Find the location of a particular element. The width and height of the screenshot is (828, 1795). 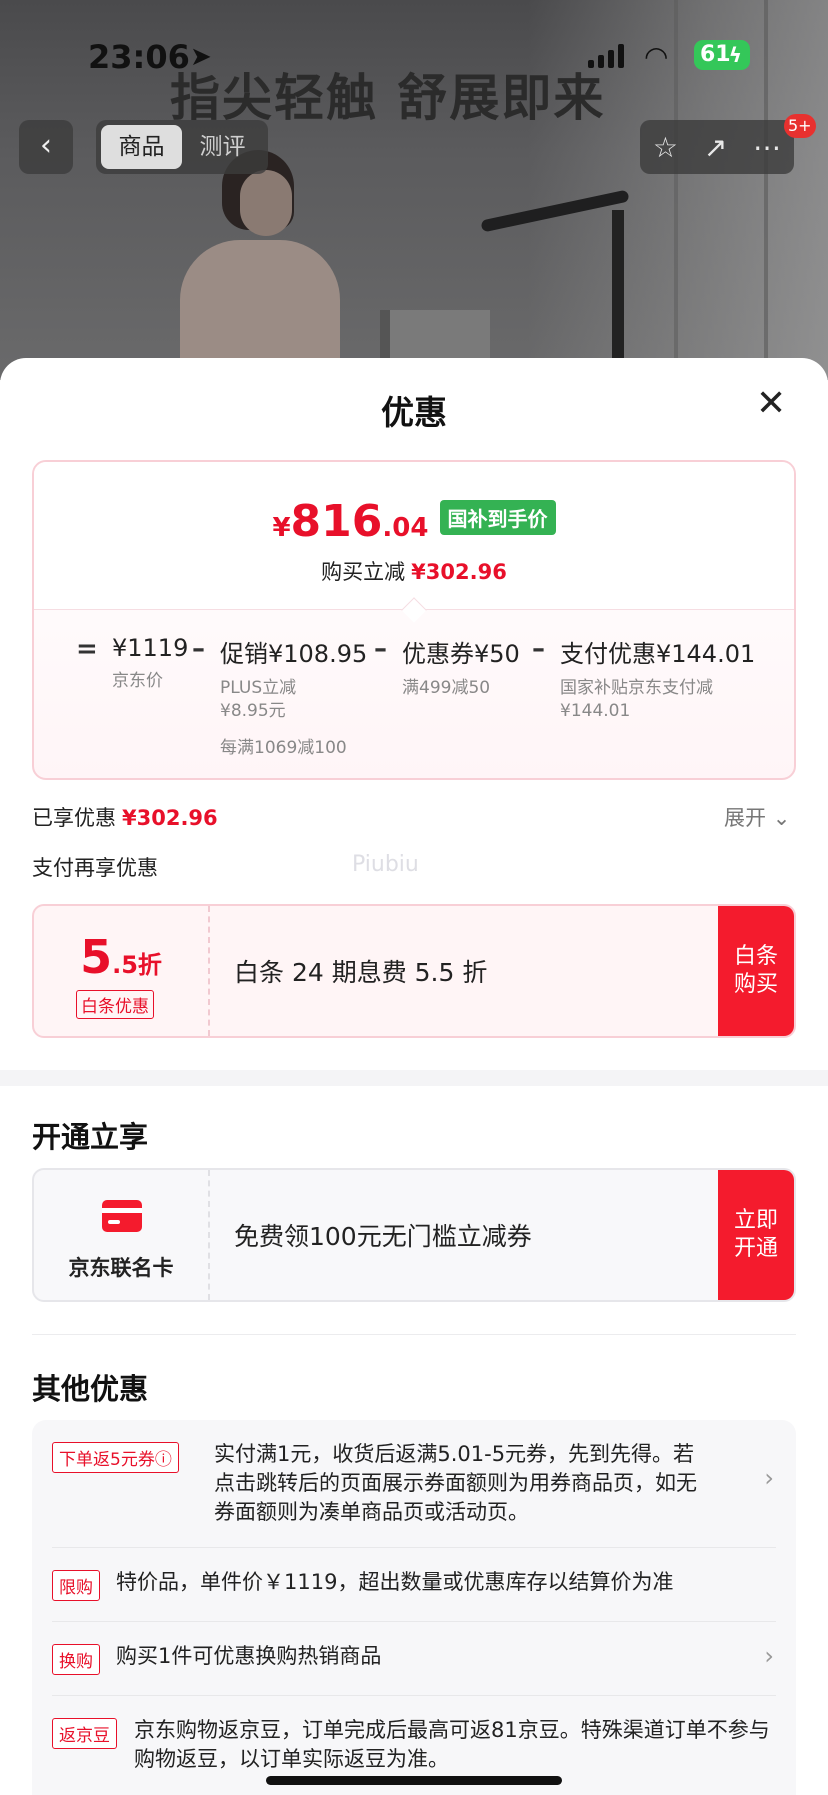

favorite-star-icon: ☆ is located at coordinates (665, 147).